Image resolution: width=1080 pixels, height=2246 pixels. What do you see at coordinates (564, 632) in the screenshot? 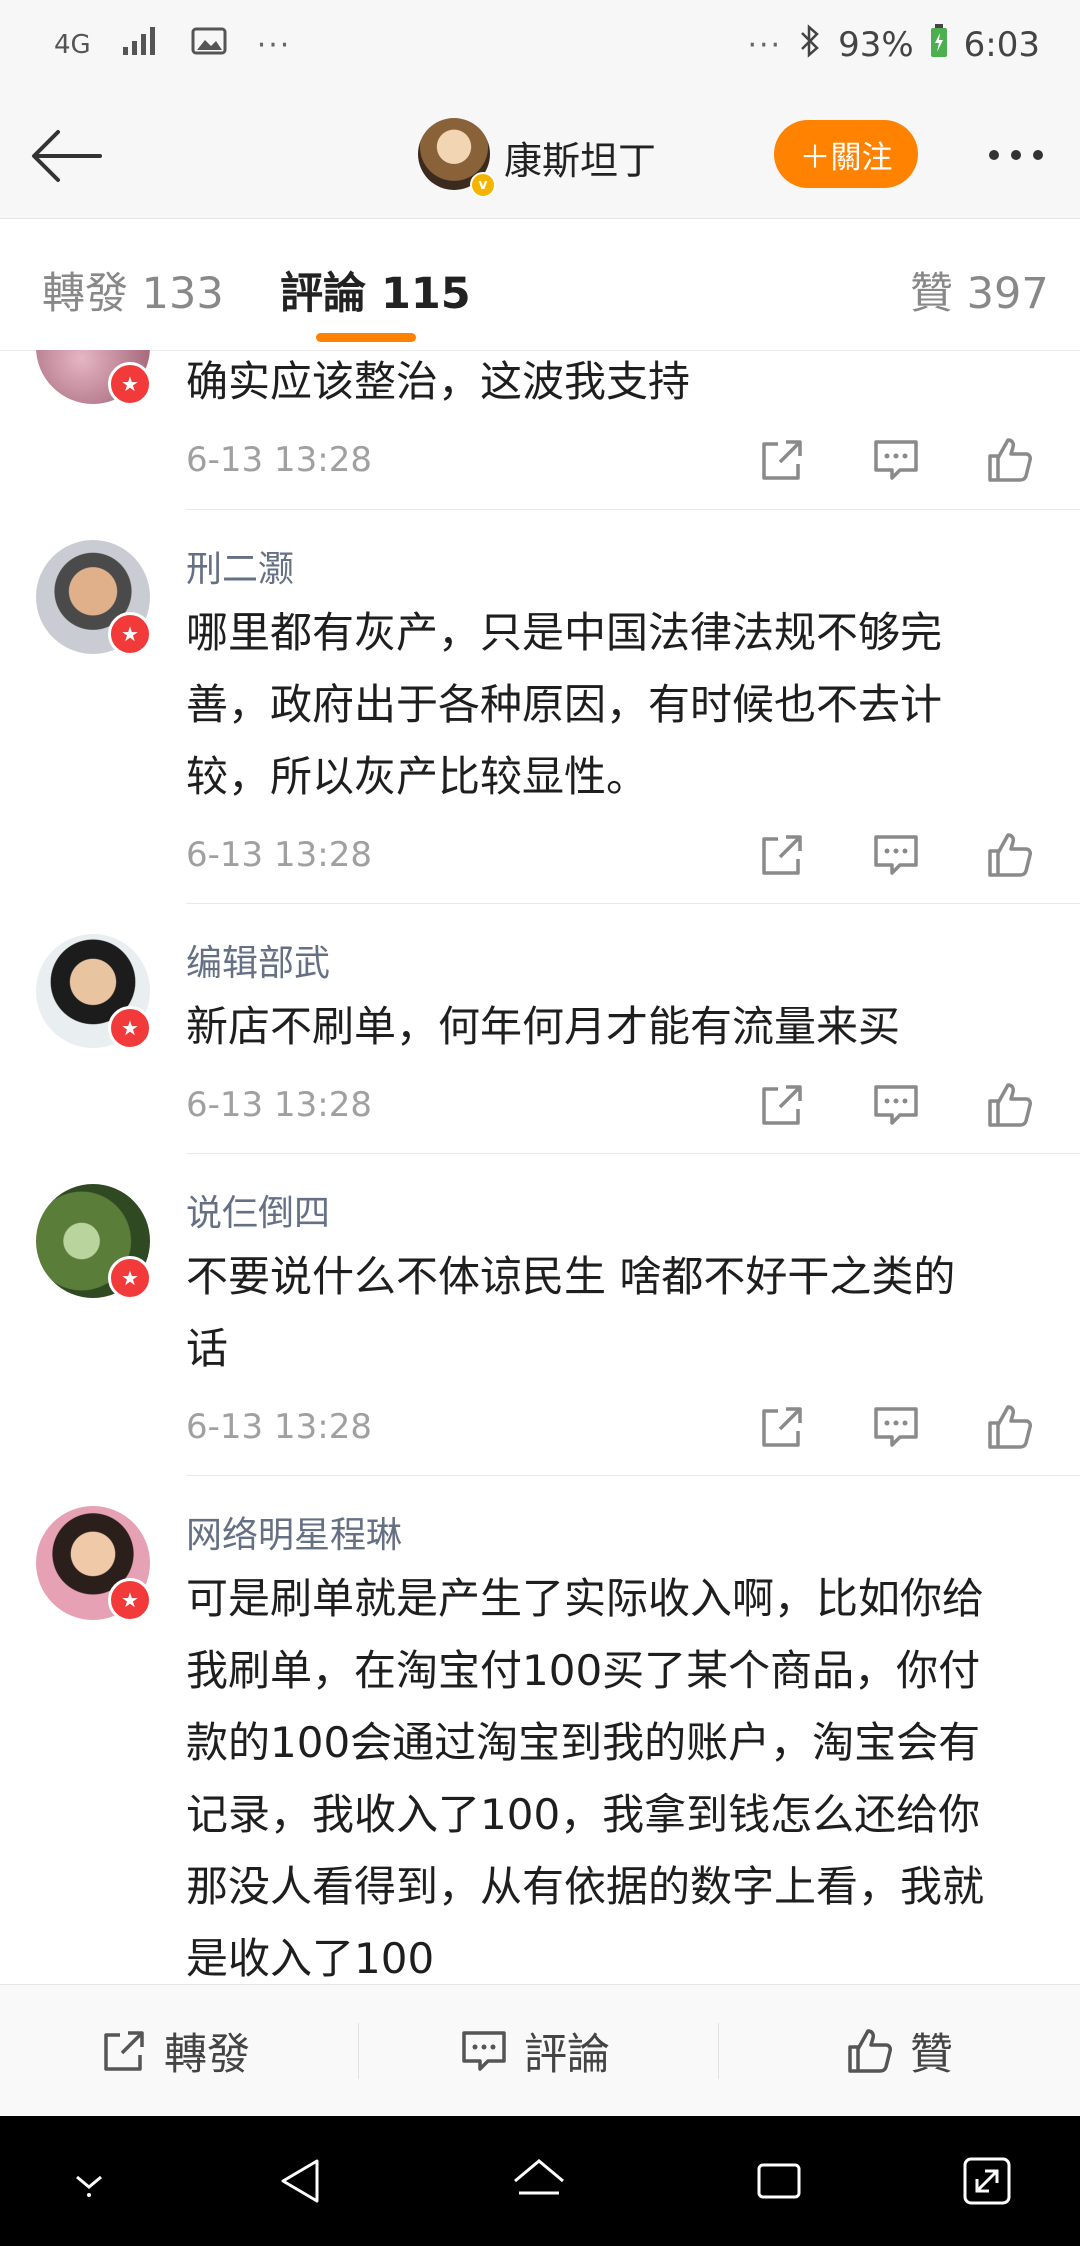
I see `comment-text-line: 哪里都有灰产，只是中国法律法规不够完` at bounding box center [564, 632].